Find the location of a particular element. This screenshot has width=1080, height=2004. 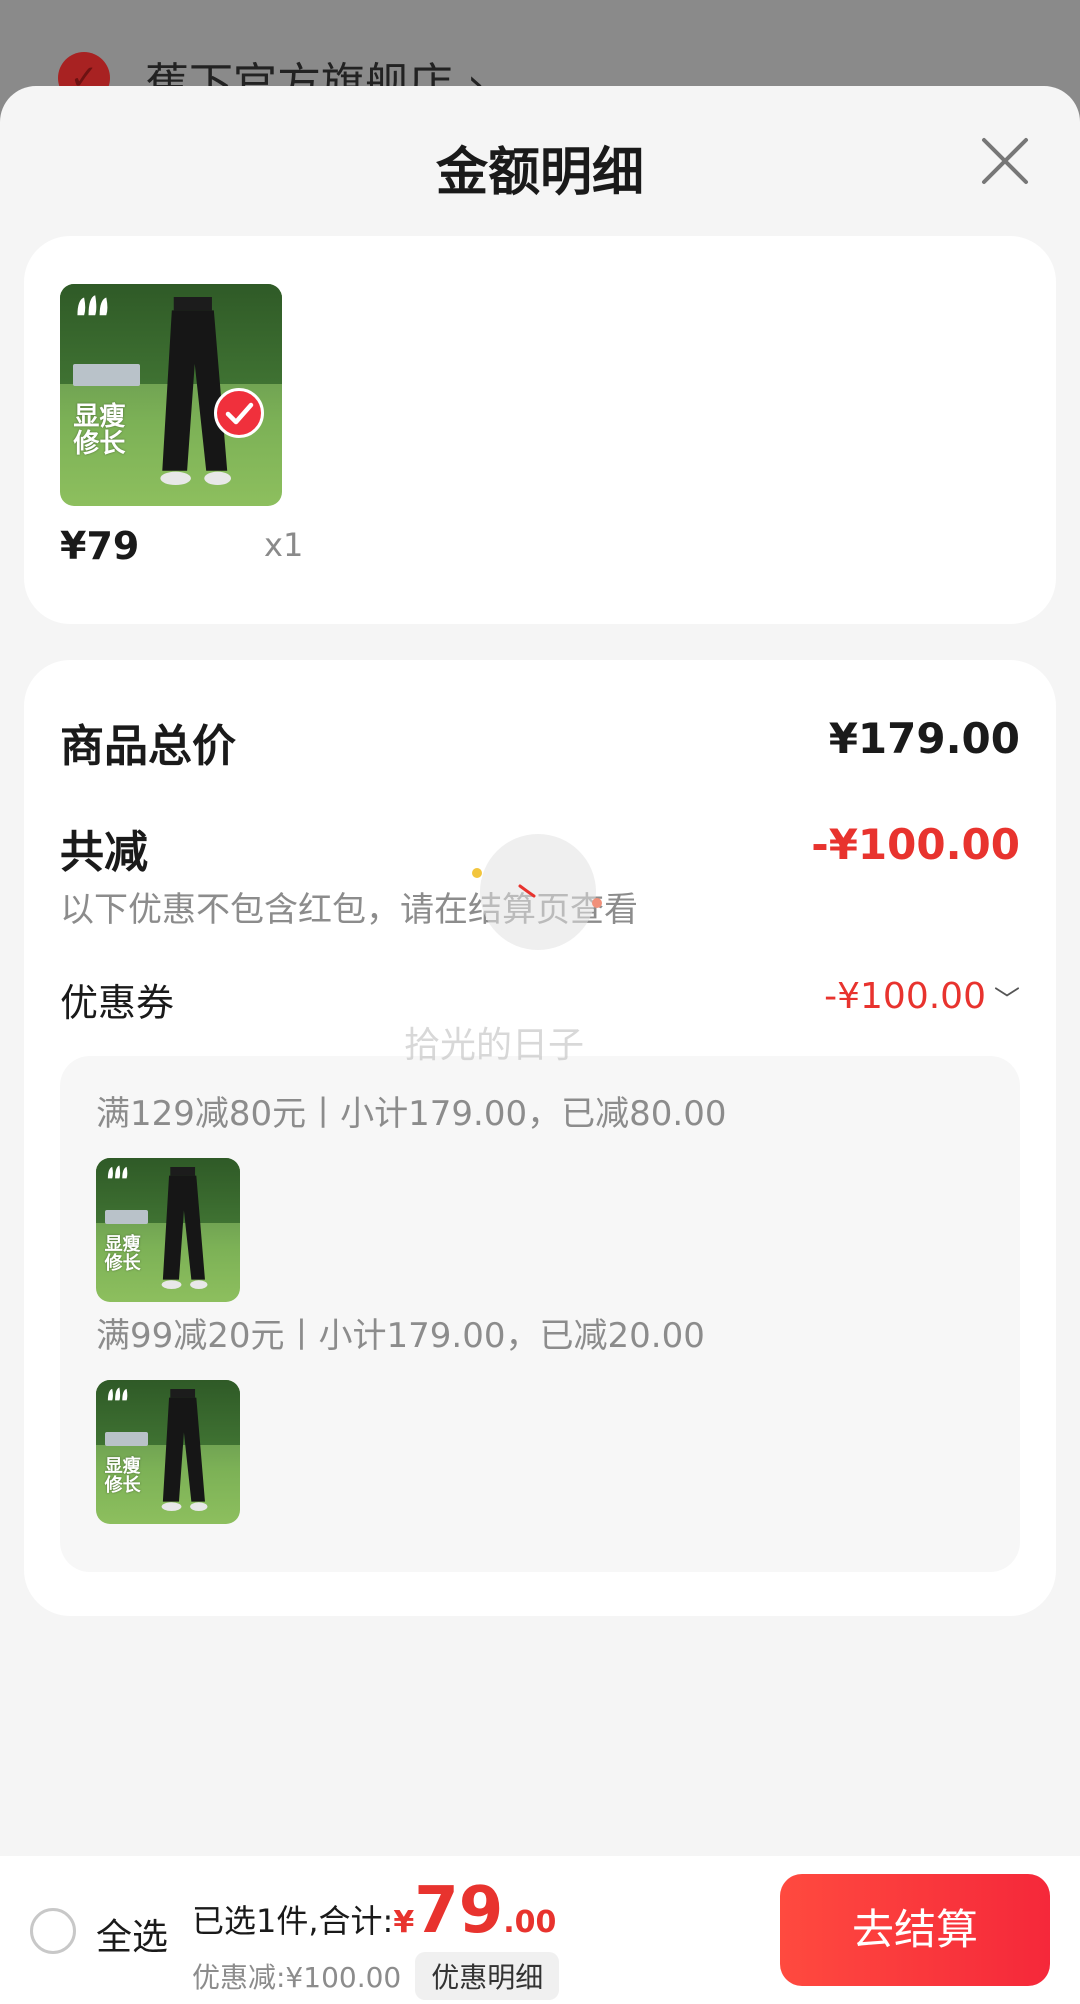

sheet-title: 金额明细 is located at coordinates (539, 173).